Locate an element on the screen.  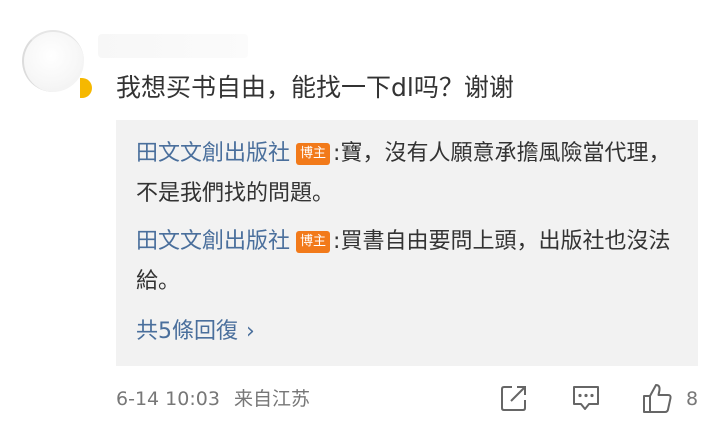
avatar is located at coordinates (53, 61).